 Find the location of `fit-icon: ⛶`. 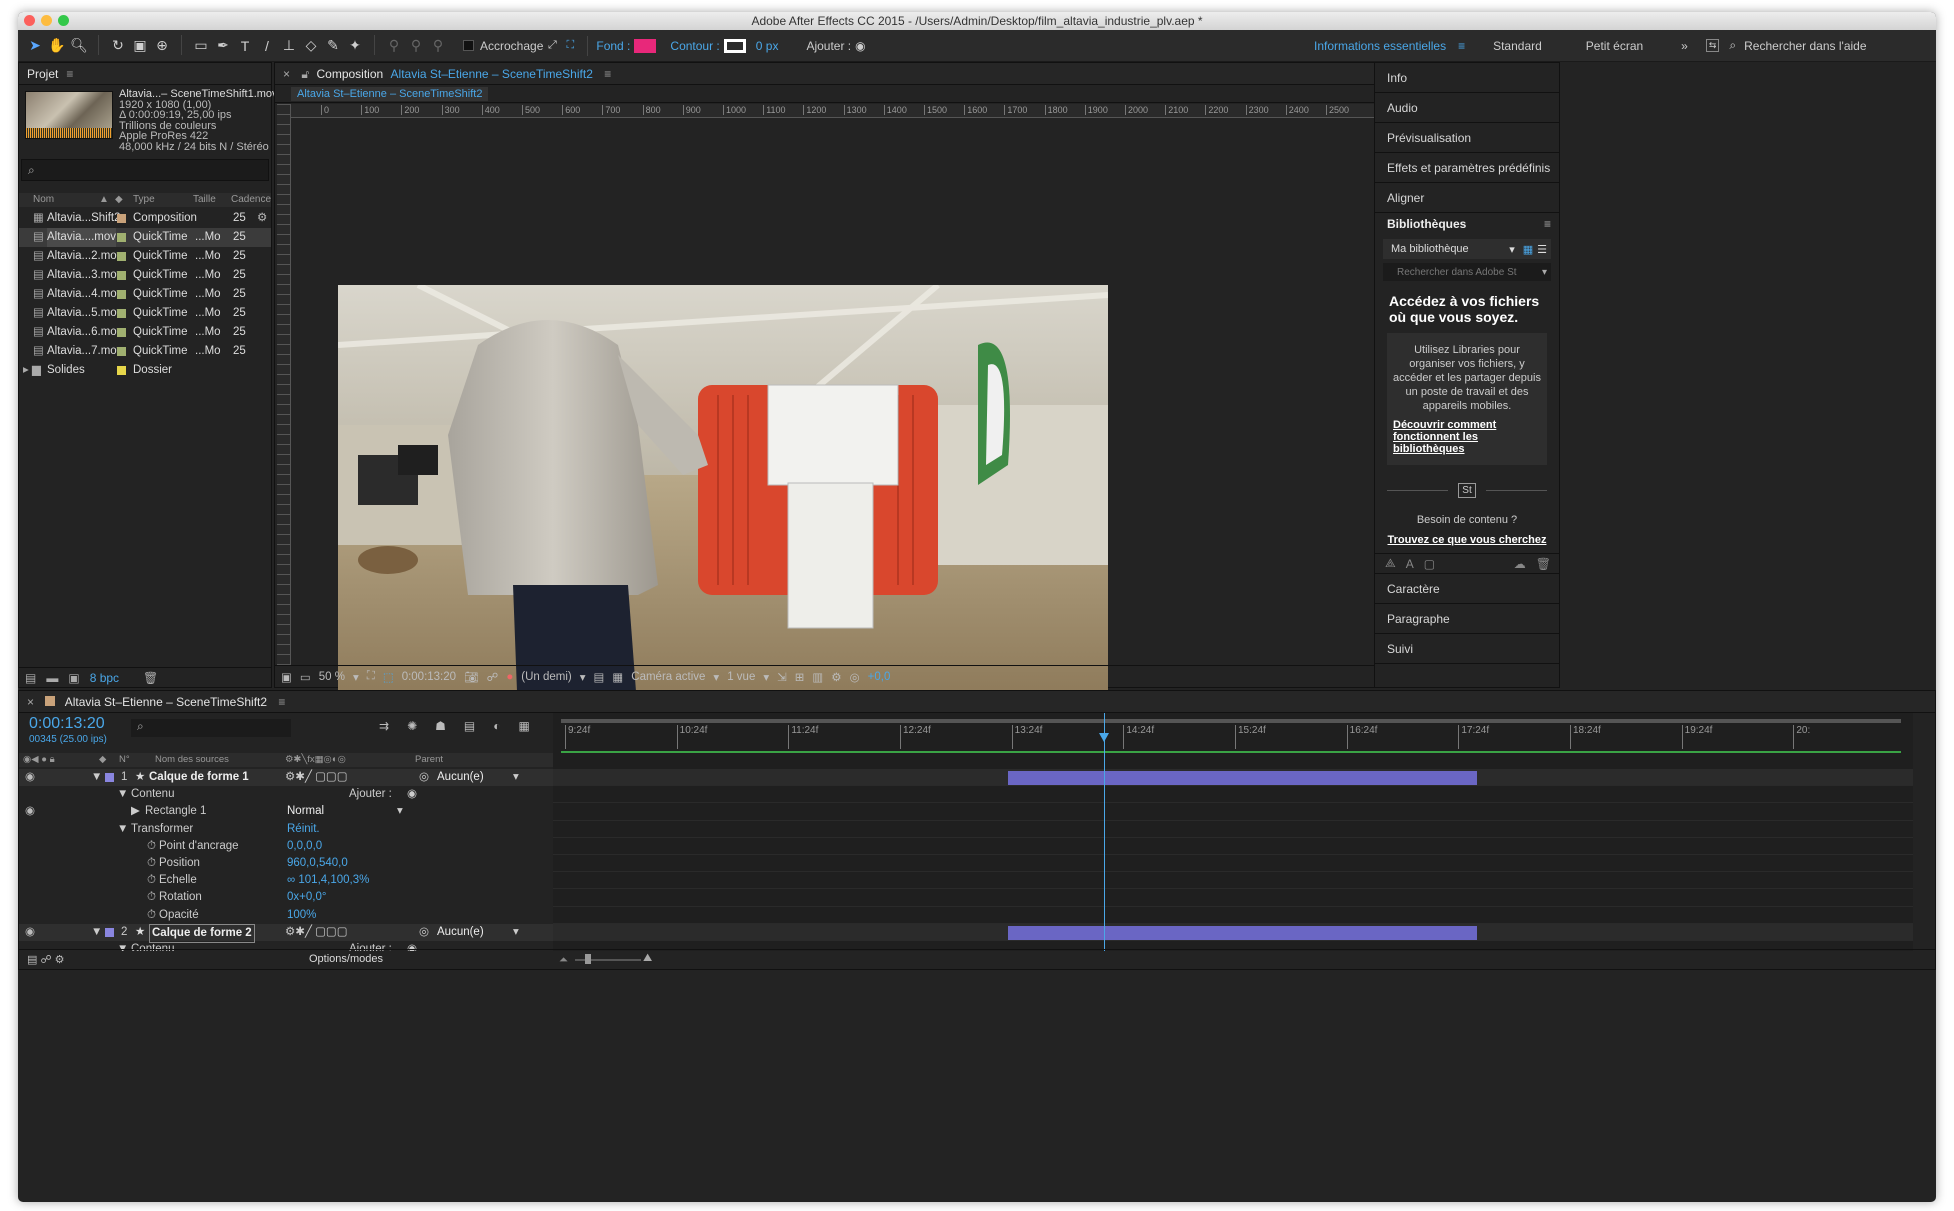

fit-icon: ⛶ is located at coordinates (371, 676).